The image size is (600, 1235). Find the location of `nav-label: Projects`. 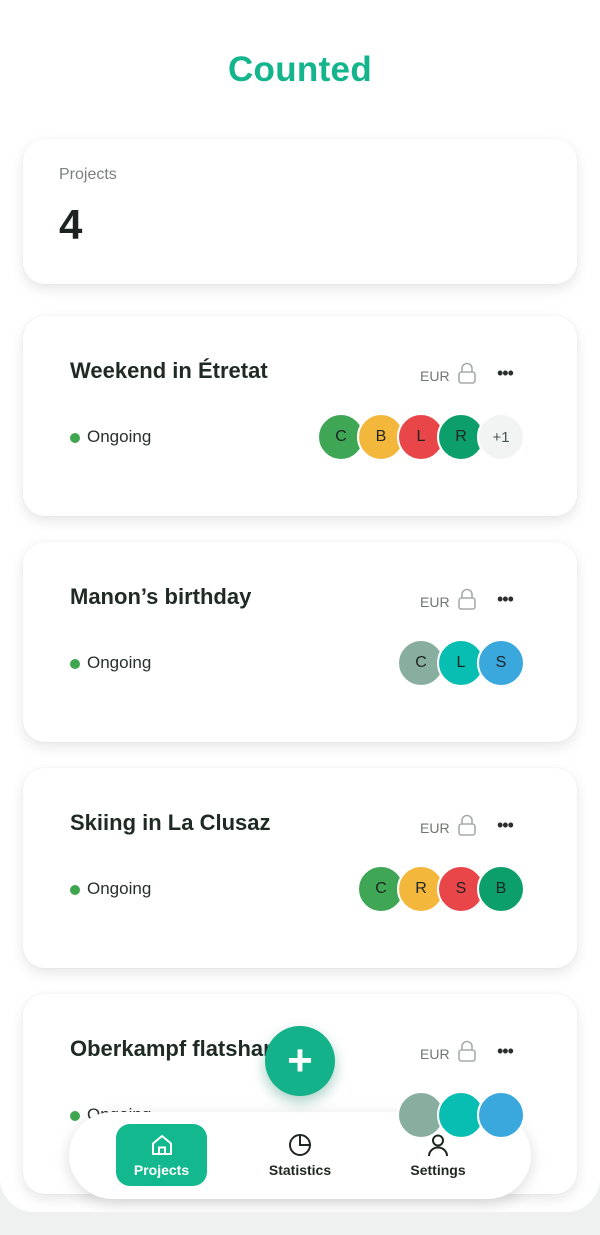

nav-label: Projects is located at coordinates (161, 1170).